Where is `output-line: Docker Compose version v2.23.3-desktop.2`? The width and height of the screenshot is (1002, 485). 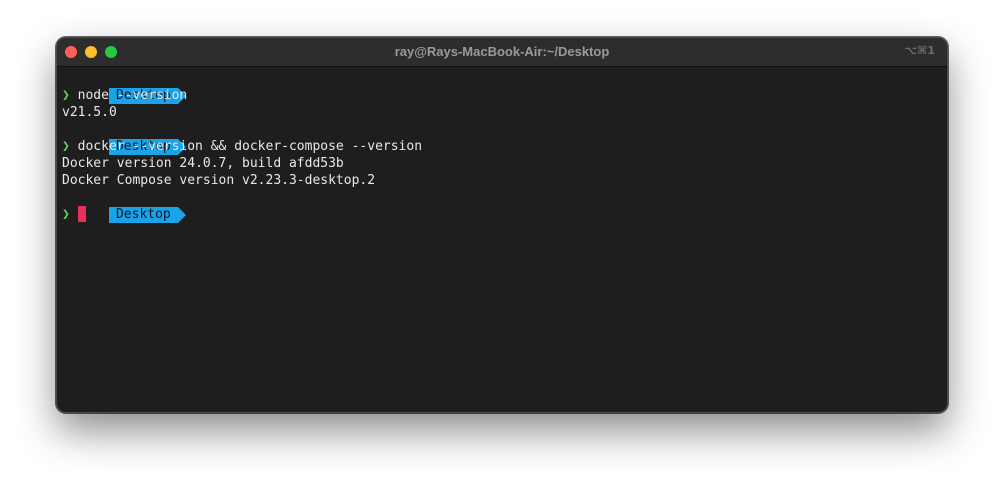 output-line: Docker Compose version v2.23.3-desktop.2 is located at coordinates (219, 180).